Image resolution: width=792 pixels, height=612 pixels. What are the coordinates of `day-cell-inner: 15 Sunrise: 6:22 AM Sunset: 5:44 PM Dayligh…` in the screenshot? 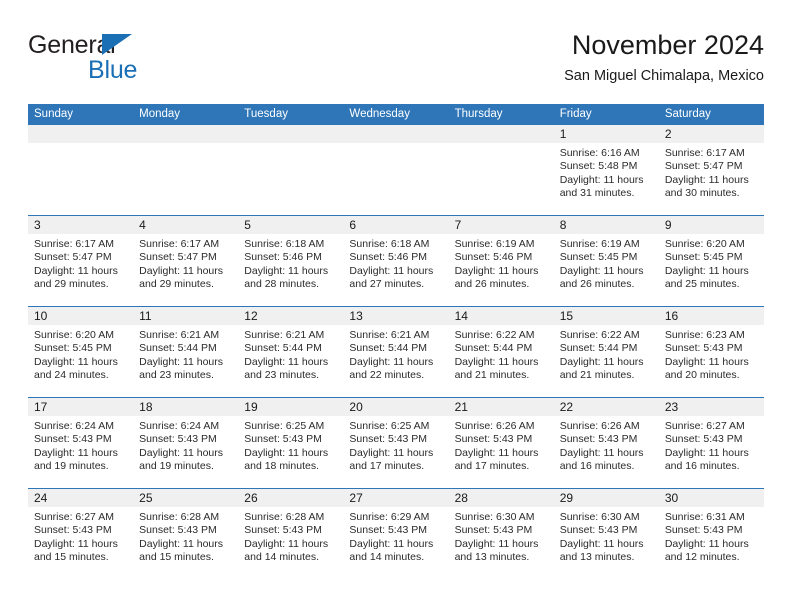 It's located at (606, 352).